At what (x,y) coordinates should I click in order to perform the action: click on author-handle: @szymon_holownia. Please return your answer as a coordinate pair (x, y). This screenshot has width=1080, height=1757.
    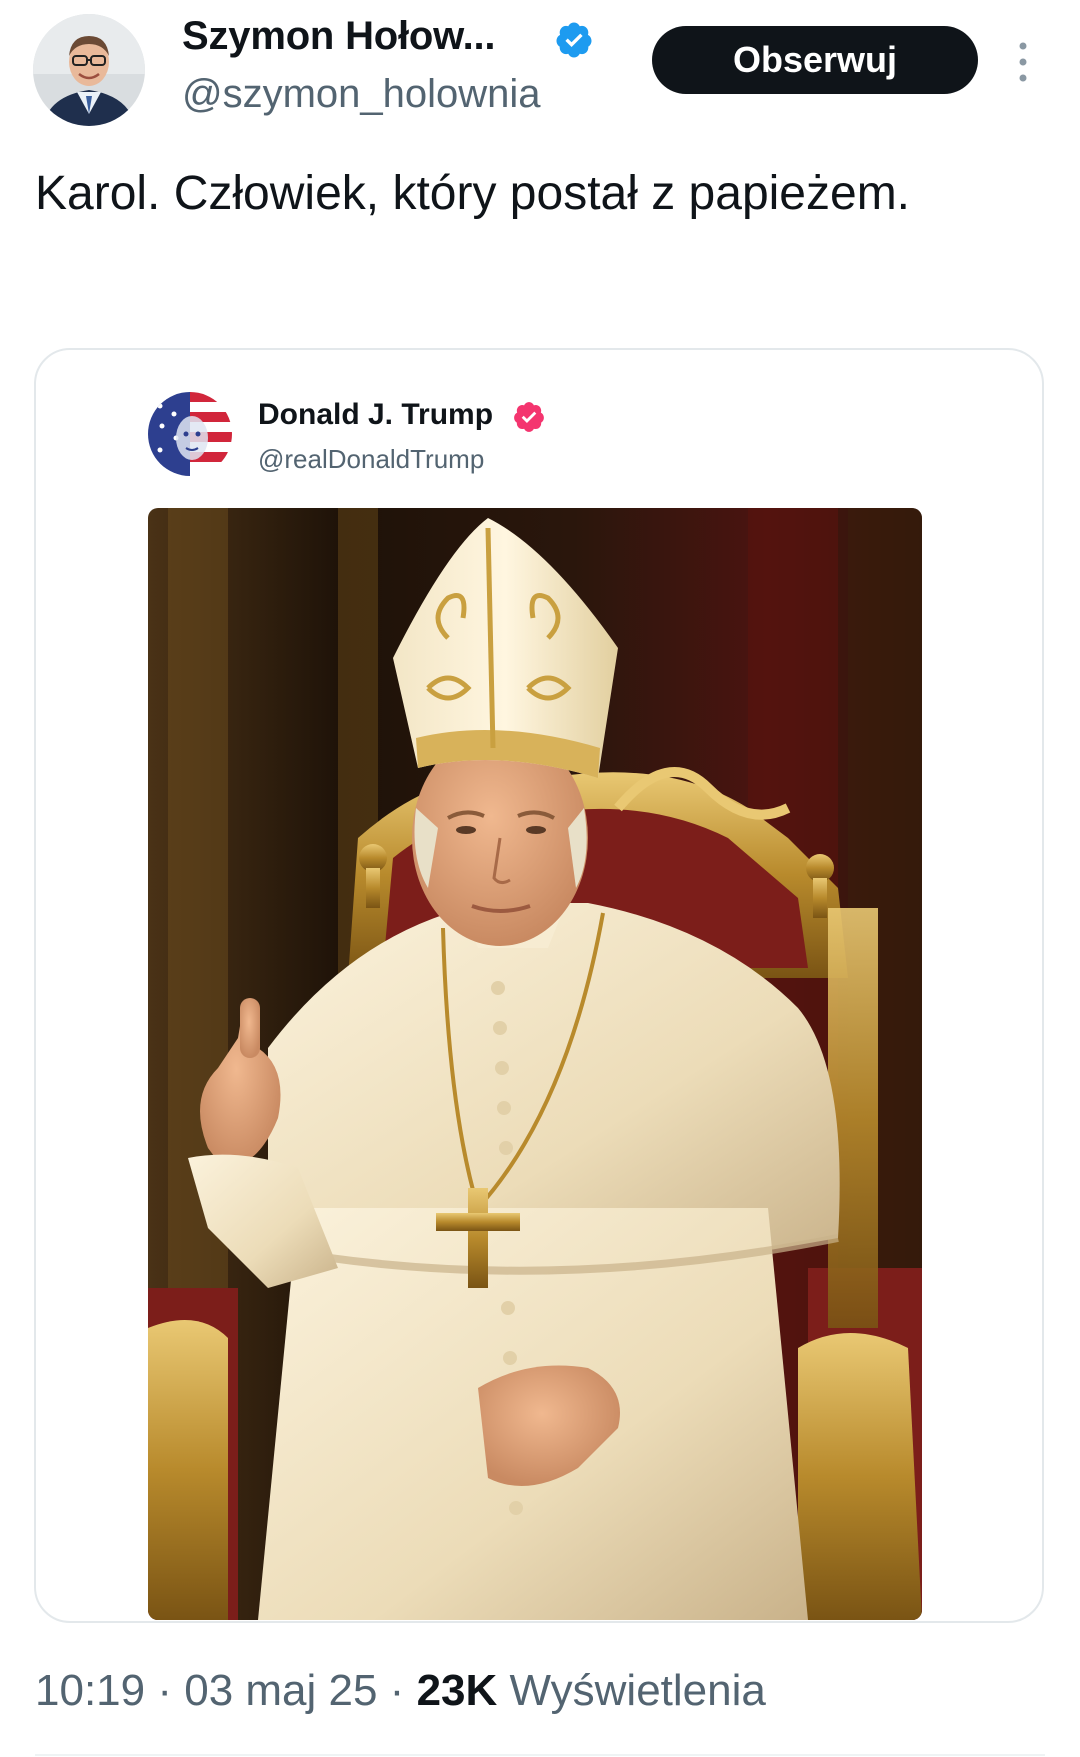
    Looking at the image, I should click on (361, 94).